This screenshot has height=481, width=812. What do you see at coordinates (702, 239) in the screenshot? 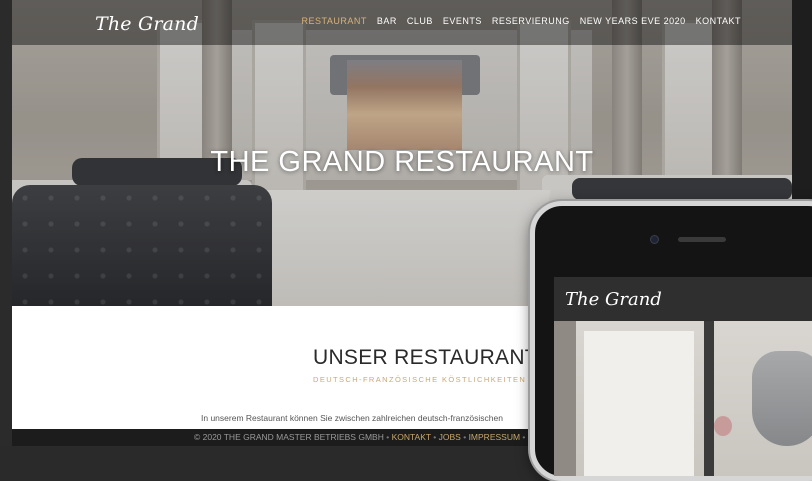
I see `speaker-grille` at bounding box center [702, 239].